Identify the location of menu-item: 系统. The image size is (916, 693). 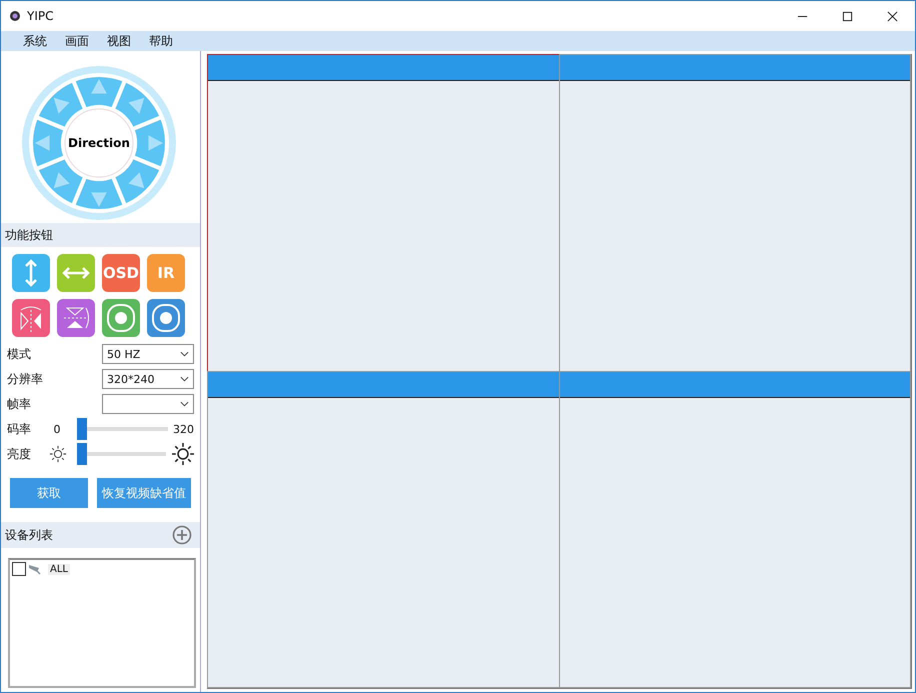
(35, 41).